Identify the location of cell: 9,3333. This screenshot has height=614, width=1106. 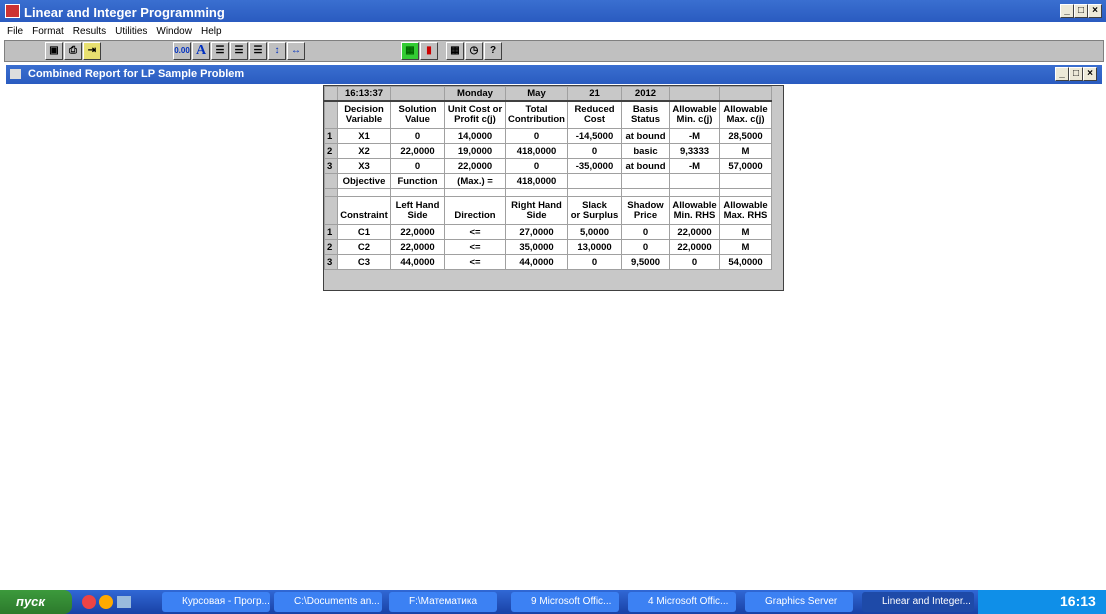
(694, 151).